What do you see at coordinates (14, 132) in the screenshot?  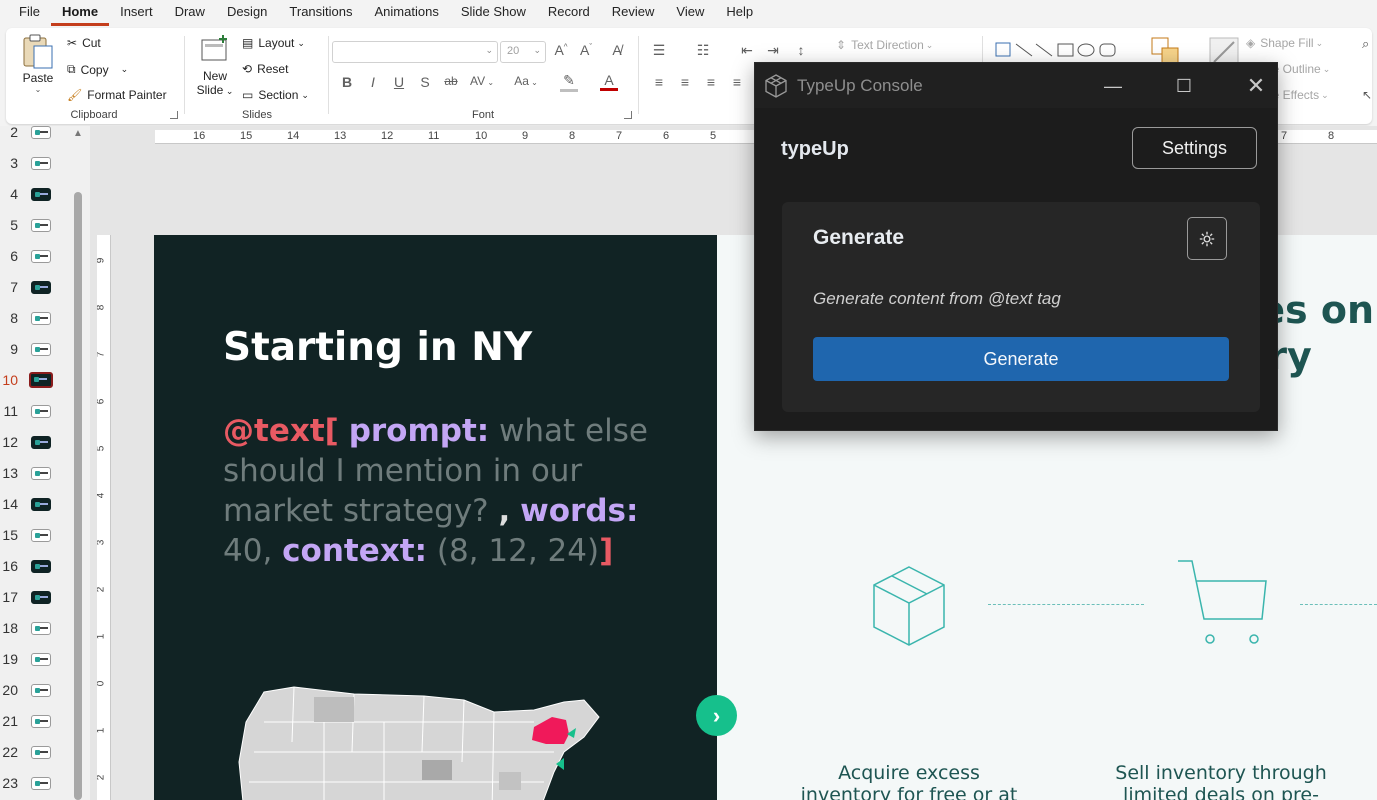 I see `slide-number: 2` at bounding box center [14, 132].